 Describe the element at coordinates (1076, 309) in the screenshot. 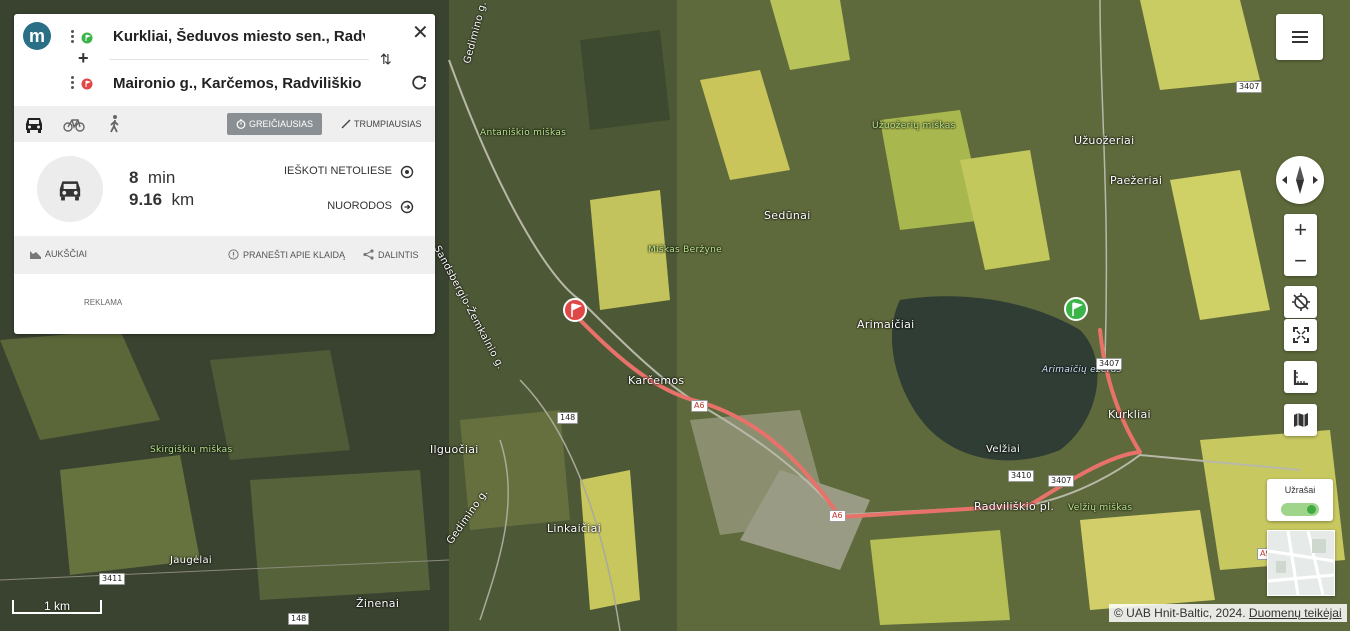

I see `origin-marker` at that location.